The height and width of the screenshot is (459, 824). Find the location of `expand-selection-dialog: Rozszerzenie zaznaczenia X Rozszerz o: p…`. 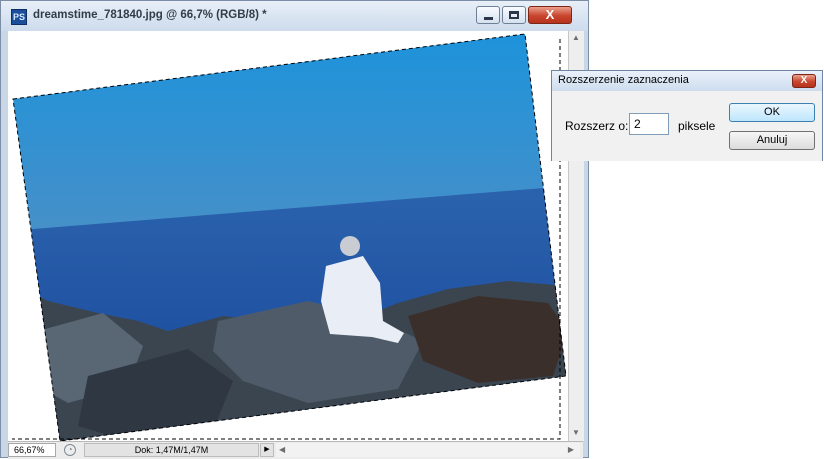

expand-selection-dialog: Rozszerzenie zaznaczenia X Rozszerz o: p… is located at coordinates (687, 115).